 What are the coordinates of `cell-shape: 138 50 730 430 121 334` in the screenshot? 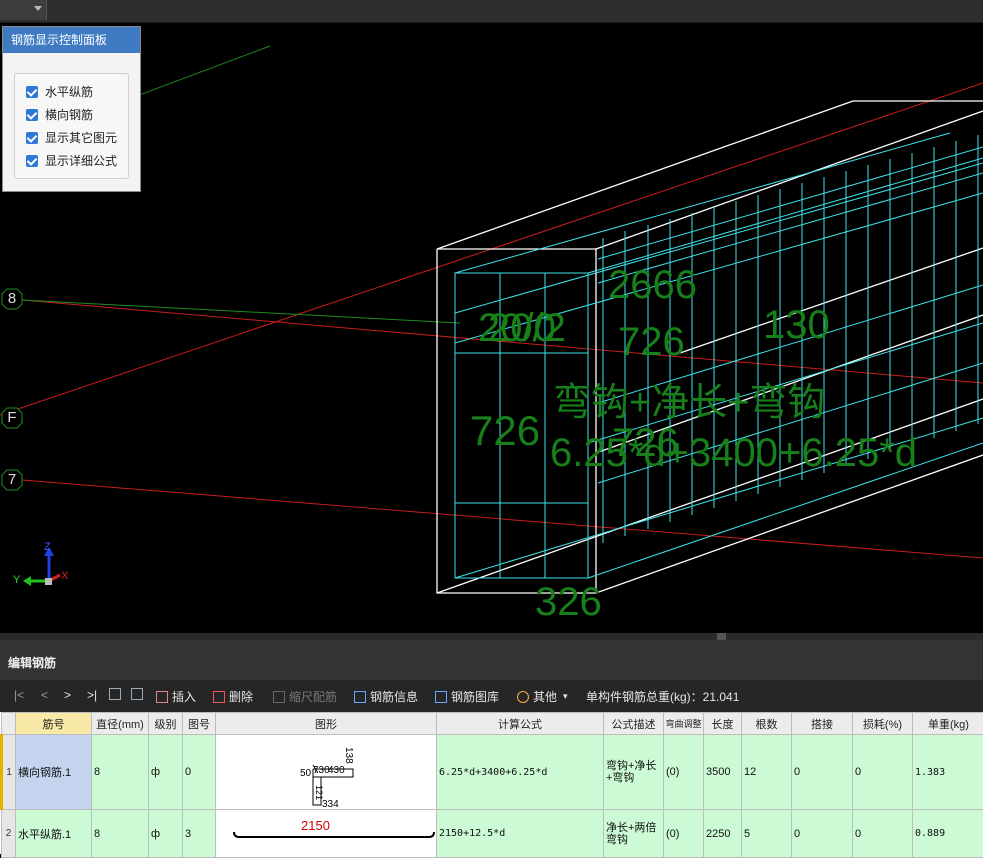 It's located at (326, 772).